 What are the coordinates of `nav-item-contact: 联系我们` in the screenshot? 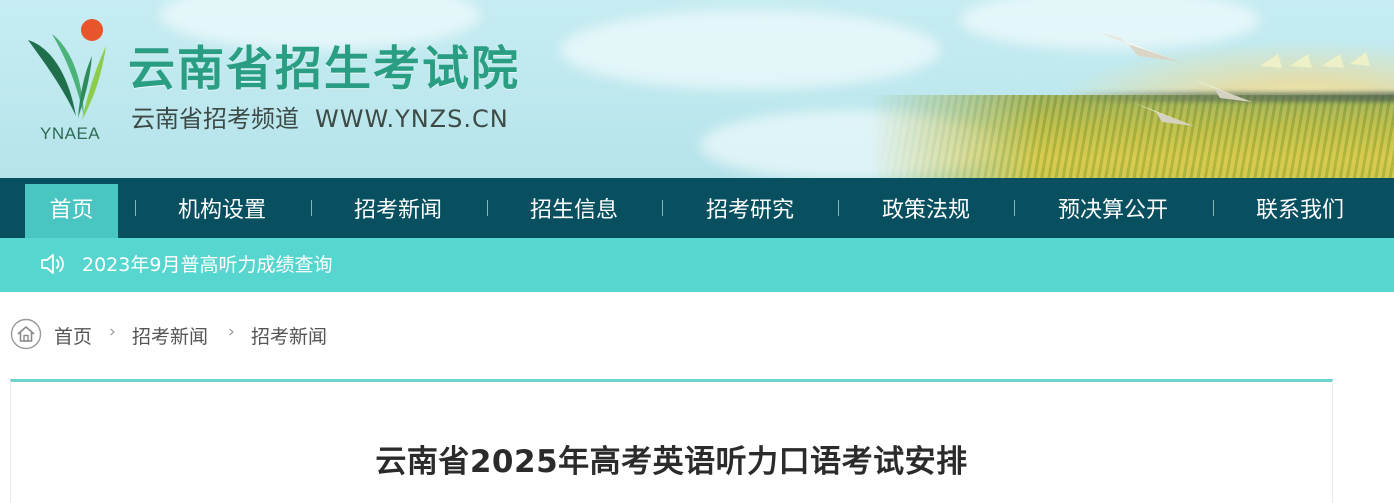 It's located at (1300, 211).